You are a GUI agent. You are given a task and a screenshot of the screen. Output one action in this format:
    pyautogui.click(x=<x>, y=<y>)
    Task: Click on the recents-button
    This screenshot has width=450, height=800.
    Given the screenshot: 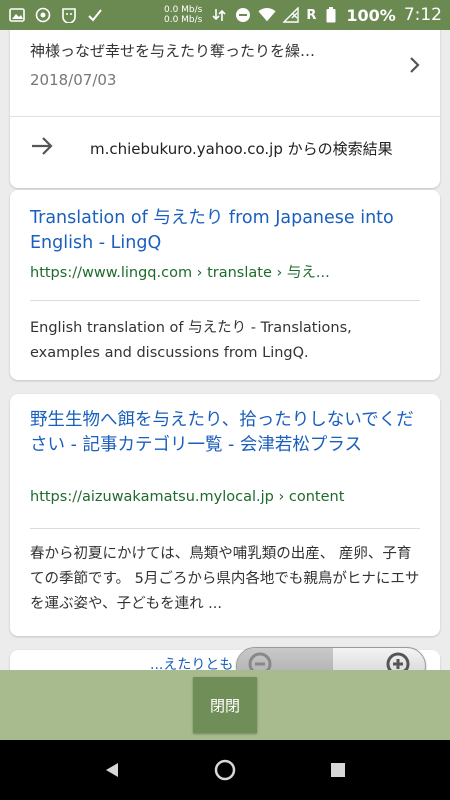 What is the action you would take?
    pyautogui.click(x=338, y=770)
    